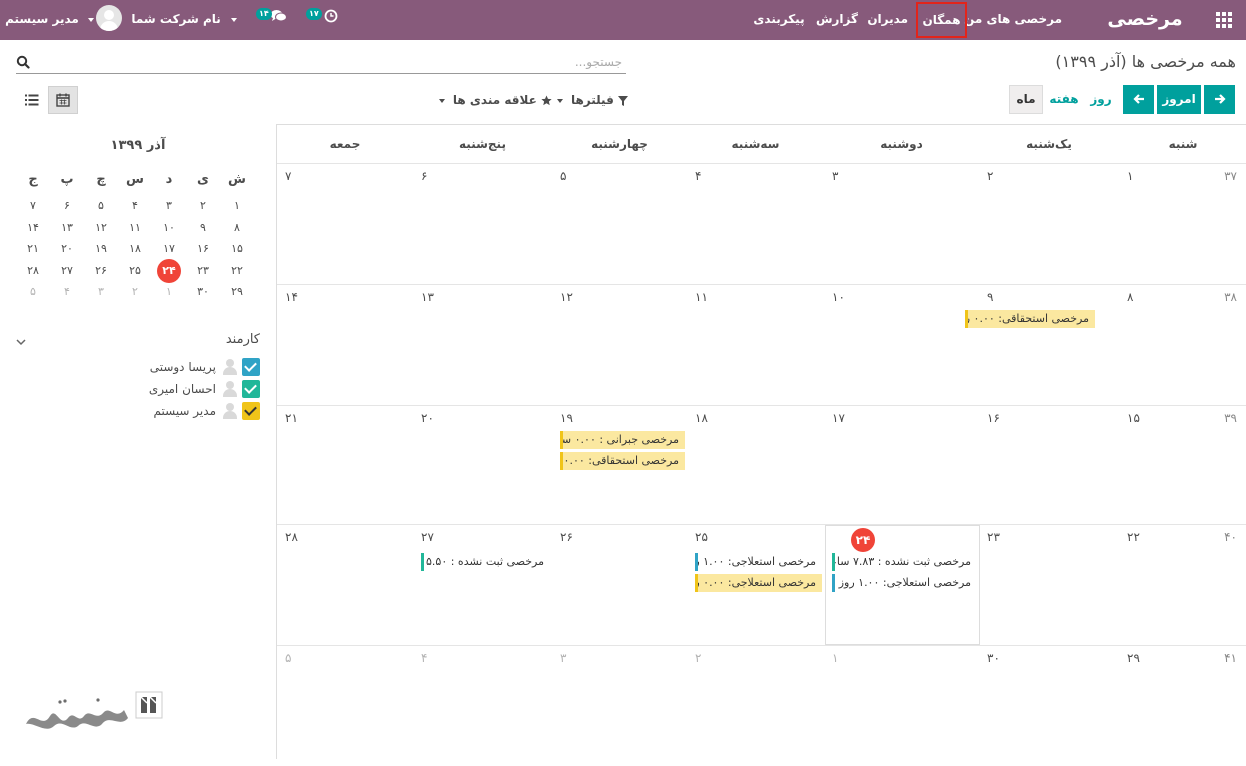 The width and height of the screenshot is (1246, 766). I want to click on day-number: ۴, so click(424, 658).